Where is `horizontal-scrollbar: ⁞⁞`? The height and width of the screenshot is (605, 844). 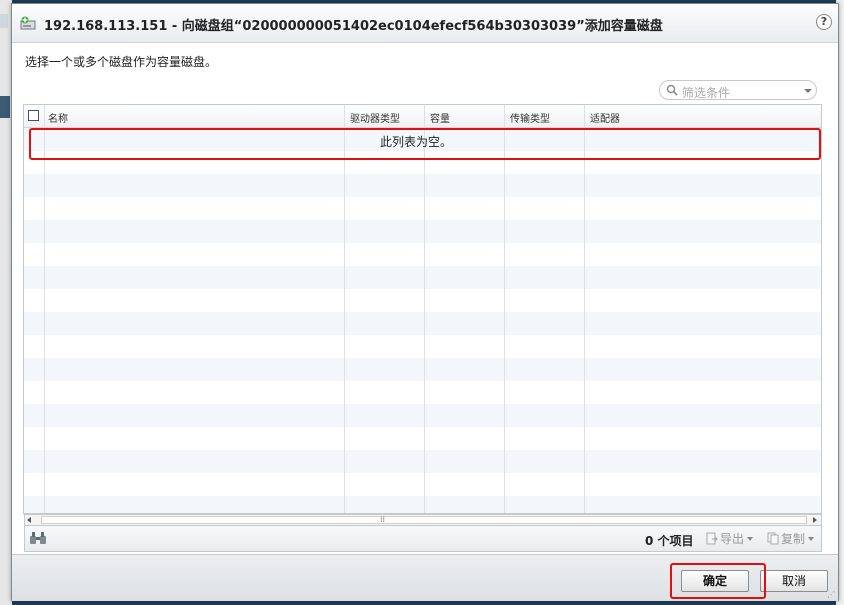 horizontal-scrollbar: ⁞⁞ is located at coordinates (423, 520).